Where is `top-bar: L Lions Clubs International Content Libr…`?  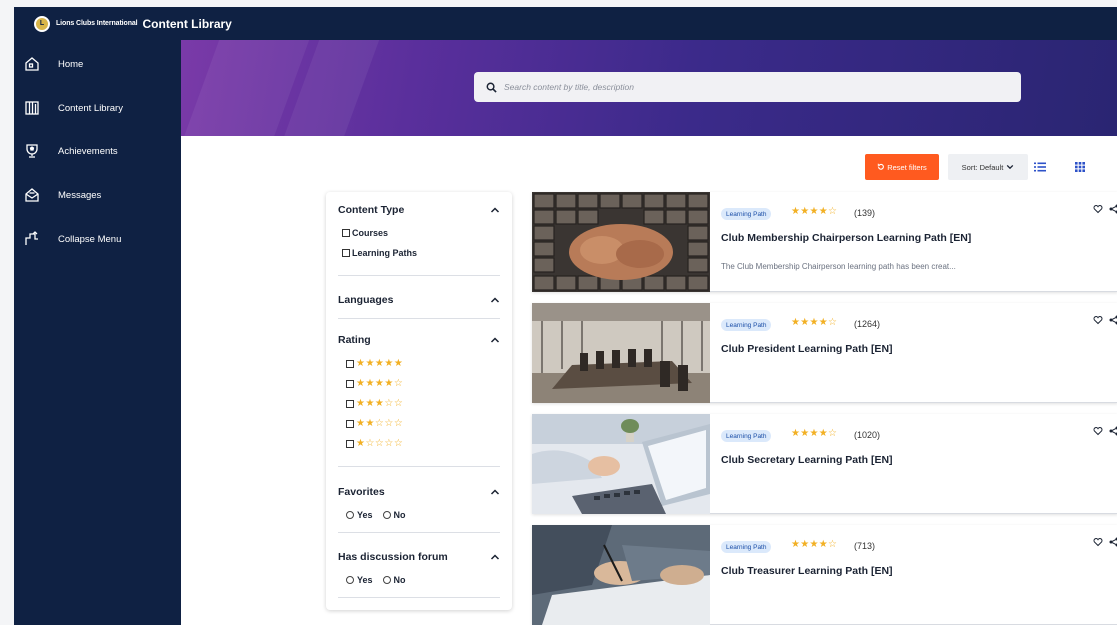
top-bar: L Lions Clubs International Content Libr… is located at coordinates (565, 23).